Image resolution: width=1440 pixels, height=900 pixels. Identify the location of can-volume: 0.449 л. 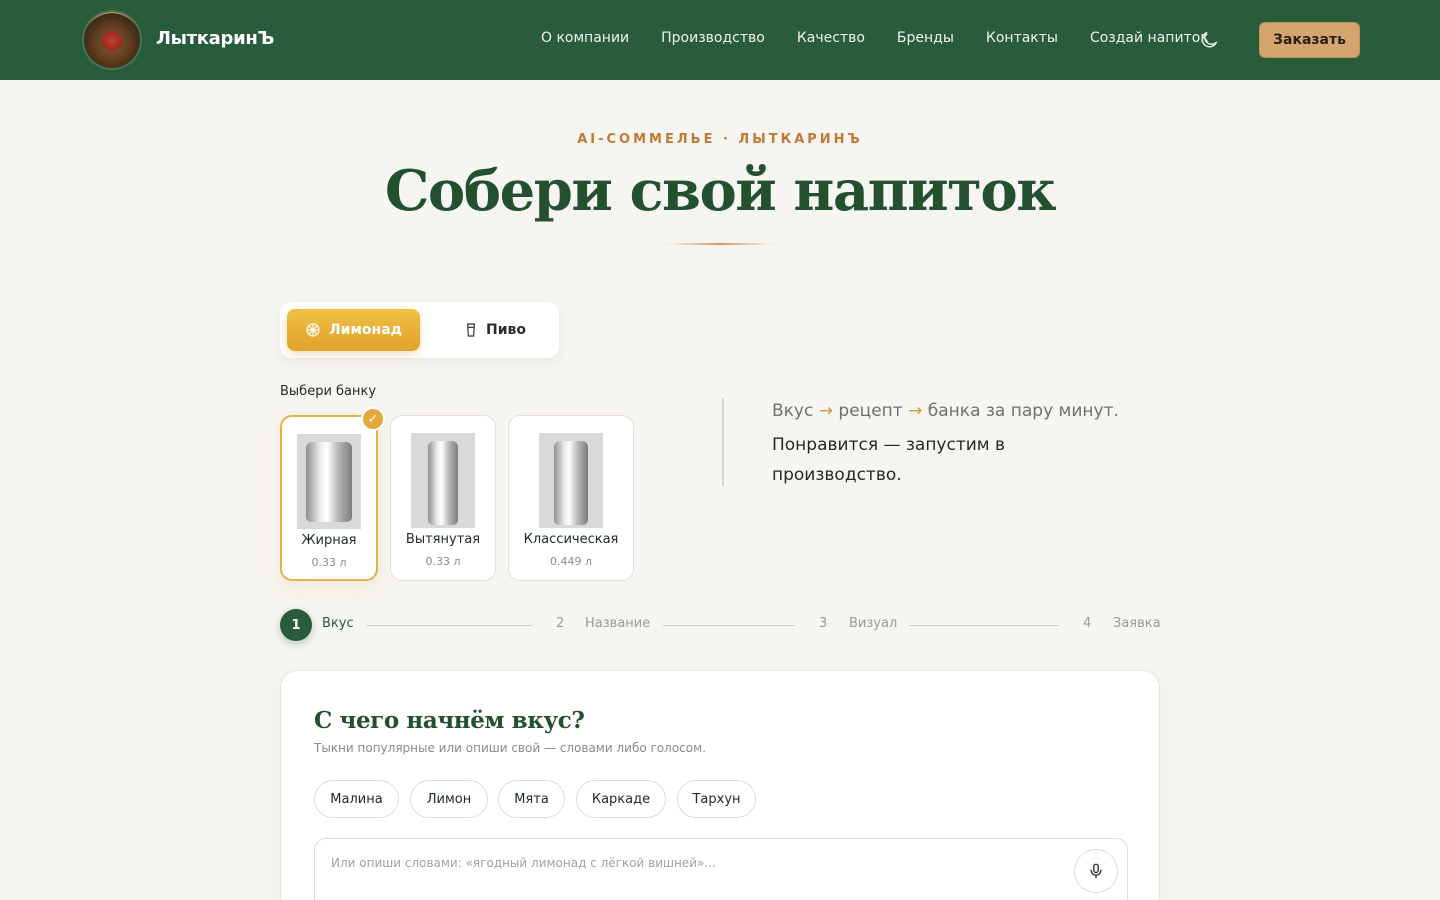
(571, 561).